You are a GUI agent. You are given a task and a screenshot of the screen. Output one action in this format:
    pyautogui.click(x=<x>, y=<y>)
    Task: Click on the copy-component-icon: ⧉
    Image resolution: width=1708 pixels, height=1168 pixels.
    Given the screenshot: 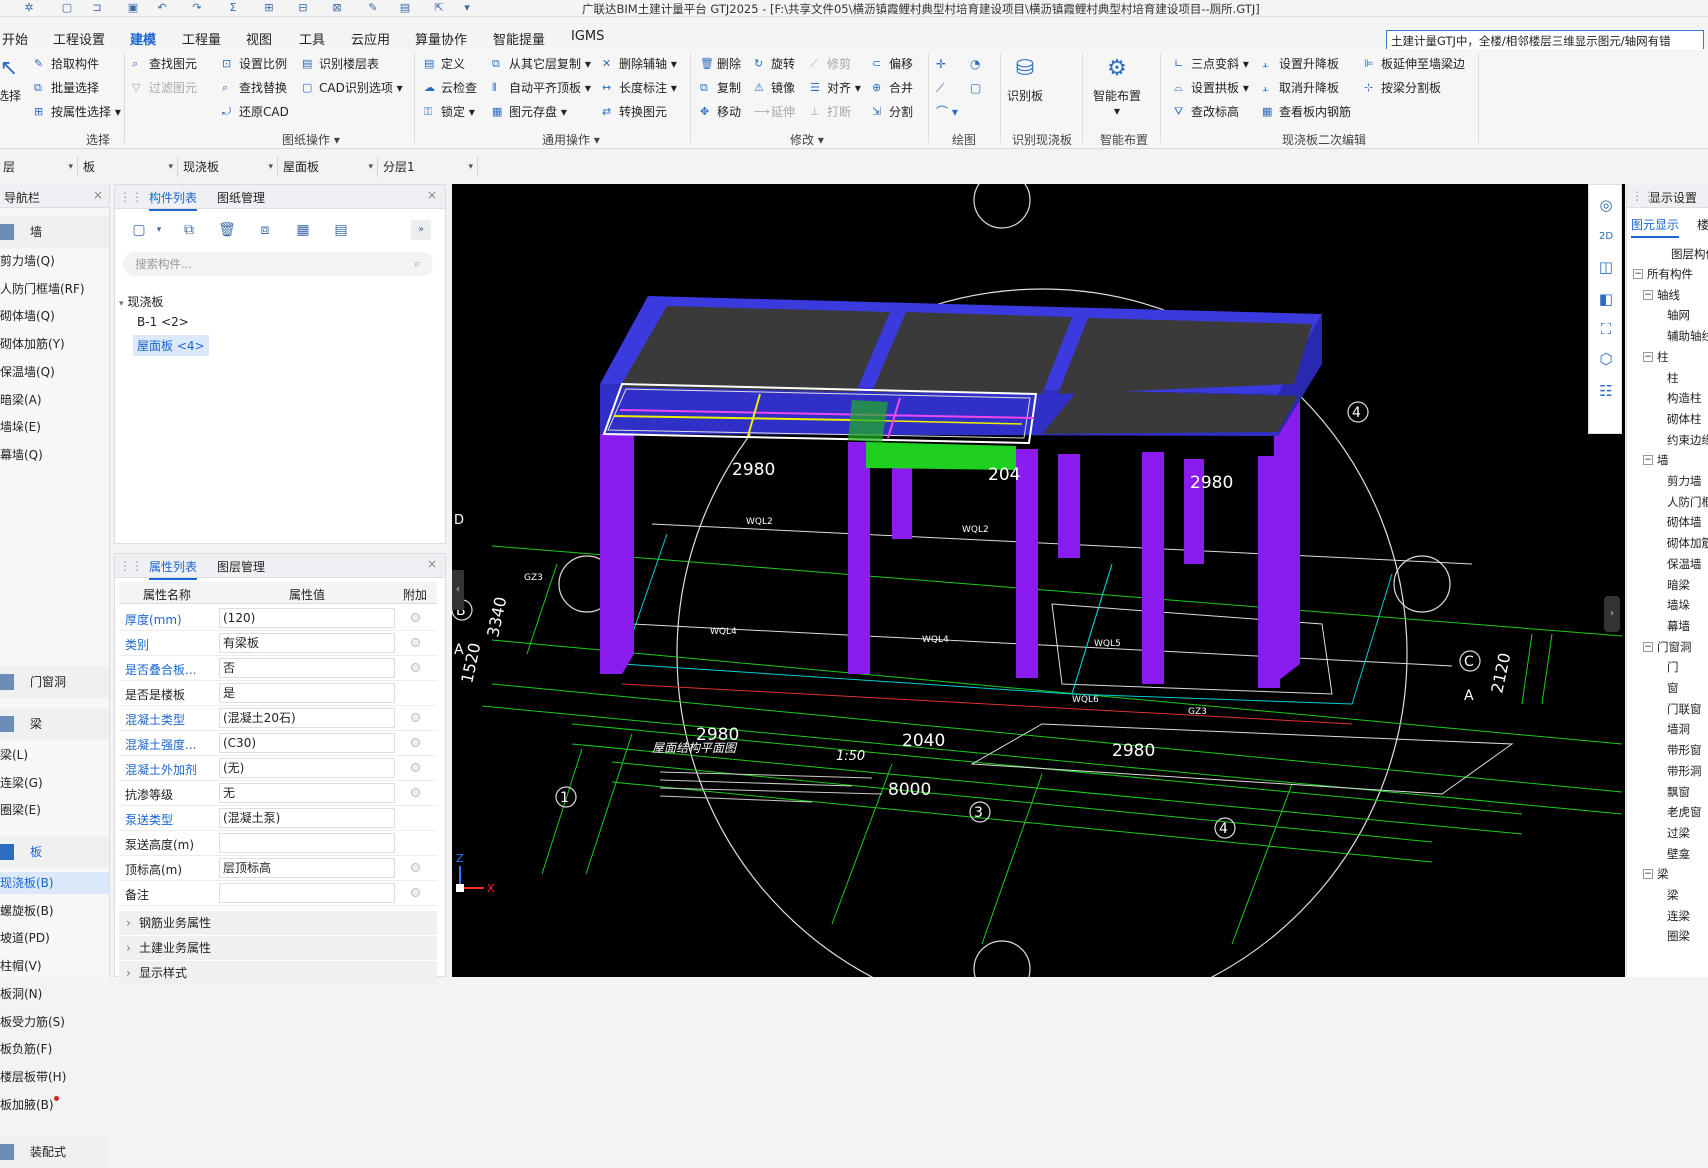 What is the action you would take?
    pyautogui.click(x=189, y=230)
    